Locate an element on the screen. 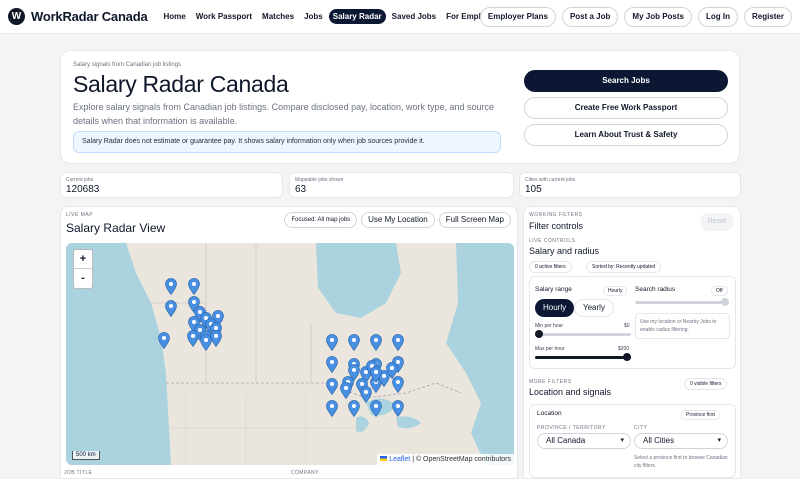 The width and height of the screenshot is (800, 479). hourly-tag: Hourly is located at coordinates (615, 291).